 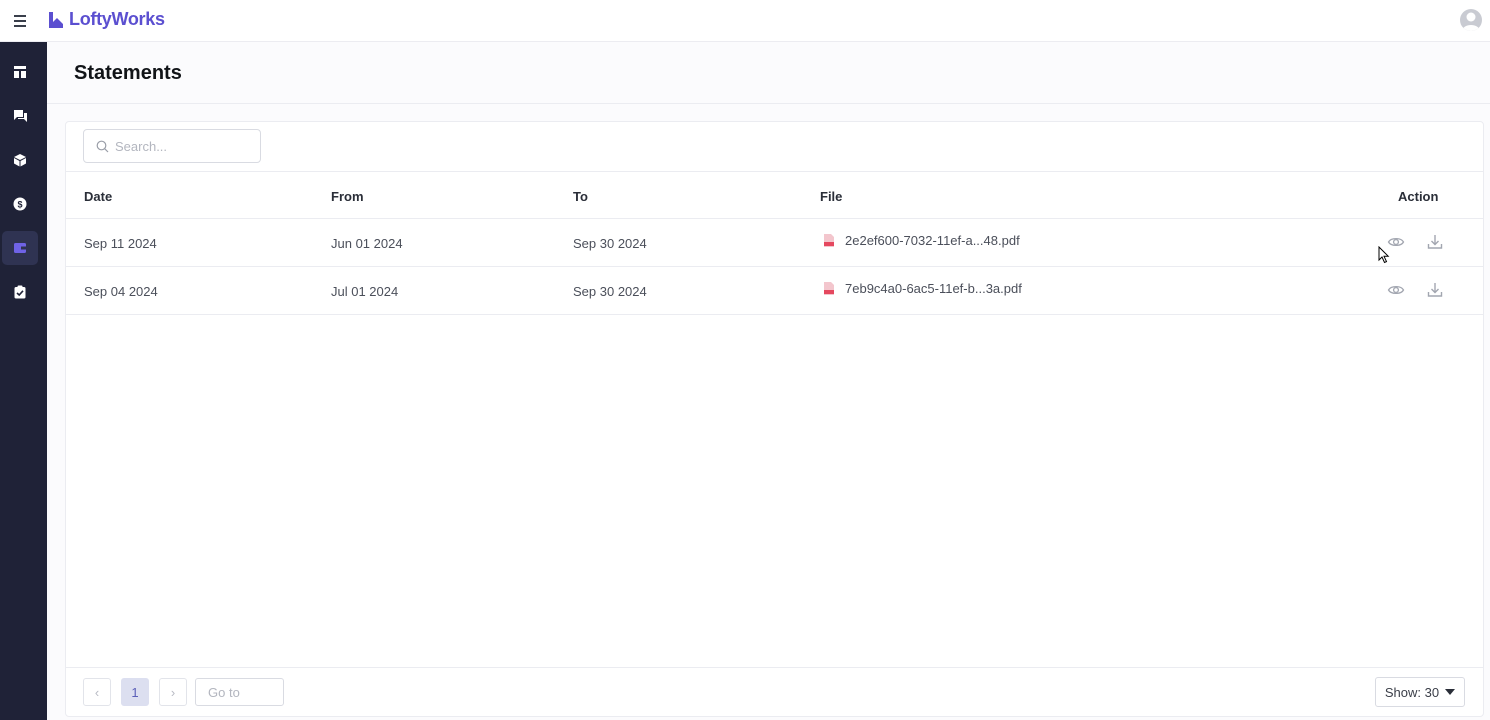 I want to click on wallet-icon, so click(x=20, y=248).